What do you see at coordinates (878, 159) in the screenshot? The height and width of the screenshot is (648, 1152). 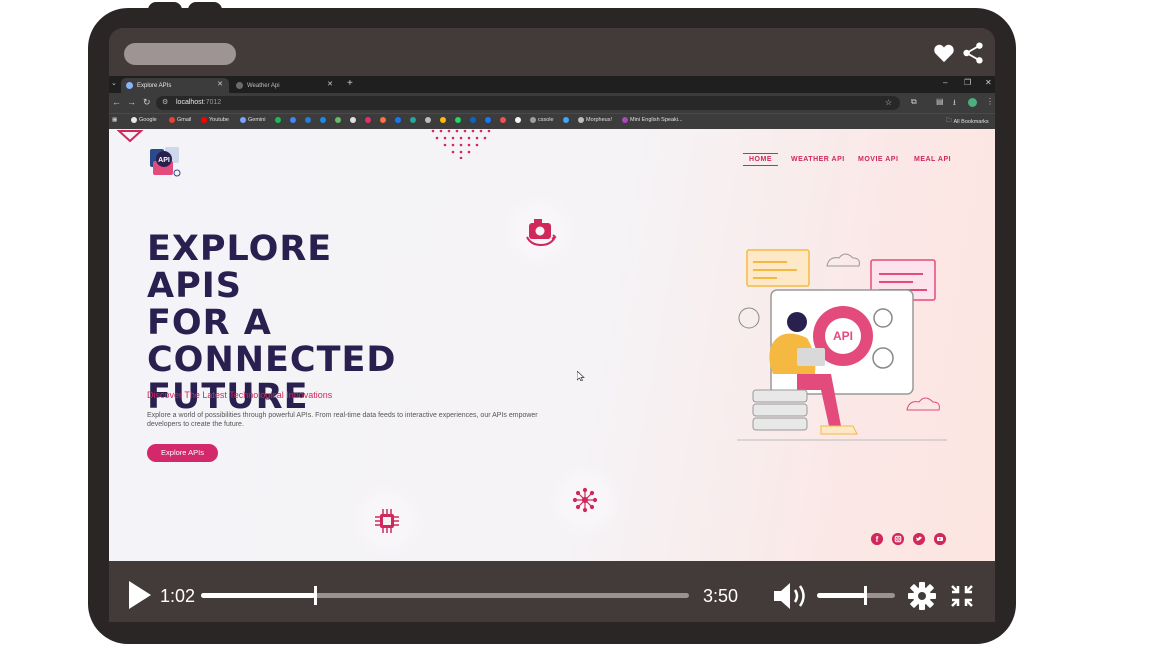 I see `nav-movie-api: MOVIE API` at bounding box center [878, 159].